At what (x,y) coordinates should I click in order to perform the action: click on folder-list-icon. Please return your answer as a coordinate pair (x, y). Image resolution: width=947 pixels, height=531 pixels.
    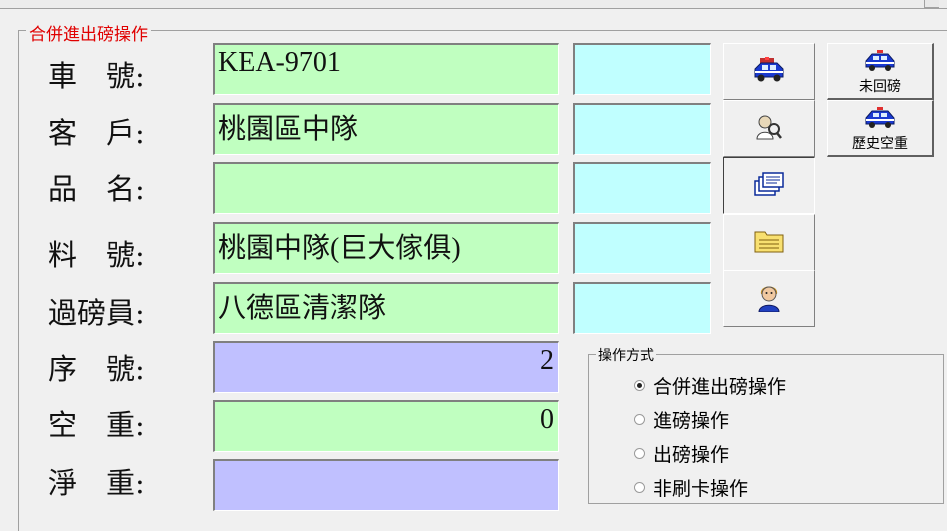
    Looking at the image, I should click on (769, 243).